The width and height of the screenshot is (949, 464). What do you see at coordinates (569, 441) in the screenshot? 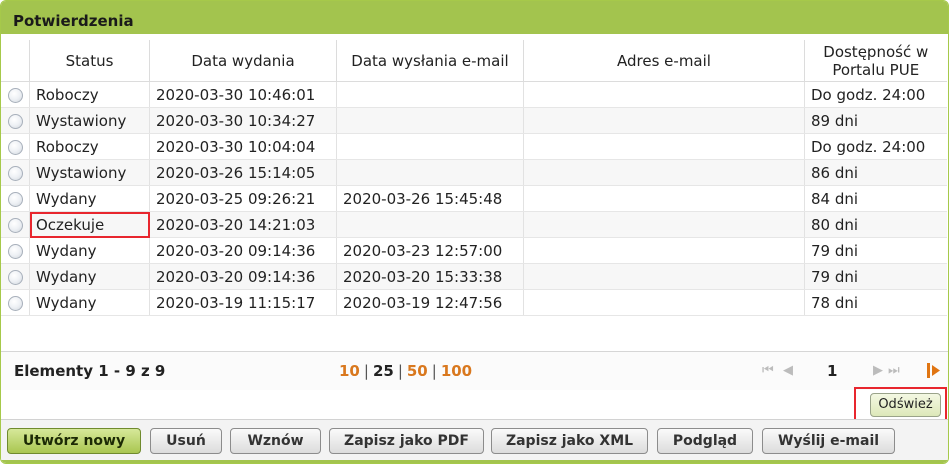
I see `save-xml-button: Zapisz jako XML` at bounding box center [569, 441].